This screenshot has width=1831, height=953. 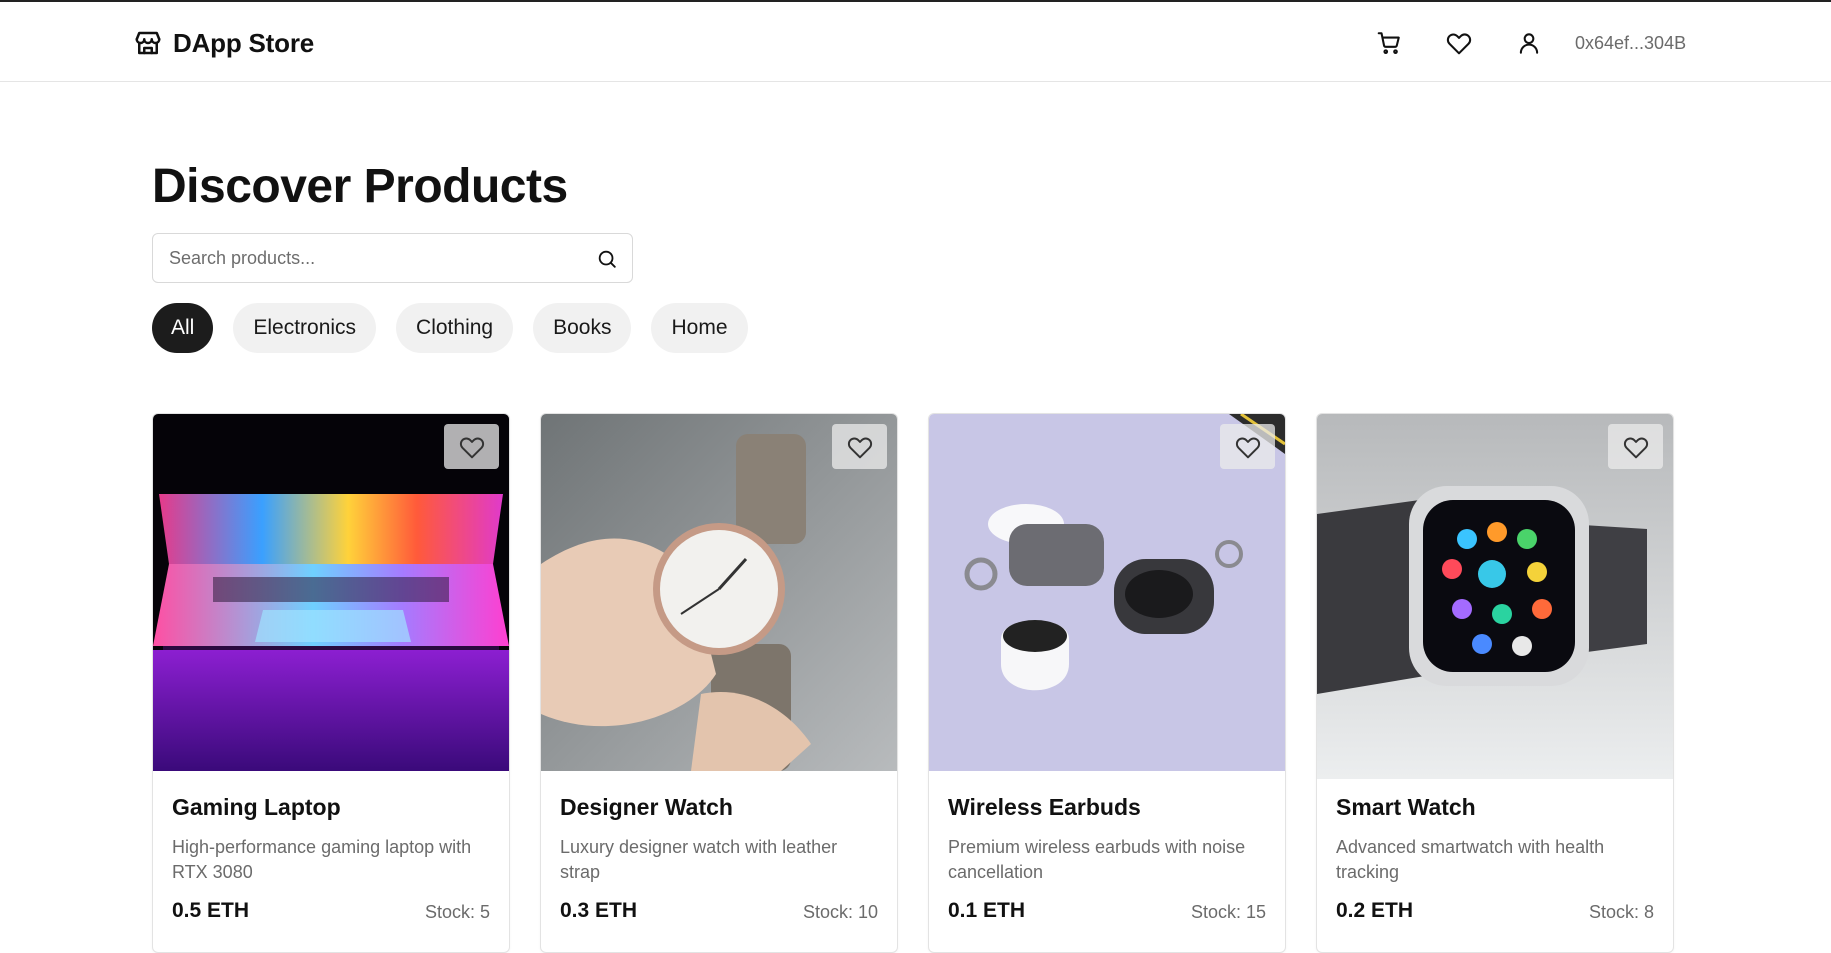 I want to click on product-name: Gaming Laptop, so click(x=256, y=807).